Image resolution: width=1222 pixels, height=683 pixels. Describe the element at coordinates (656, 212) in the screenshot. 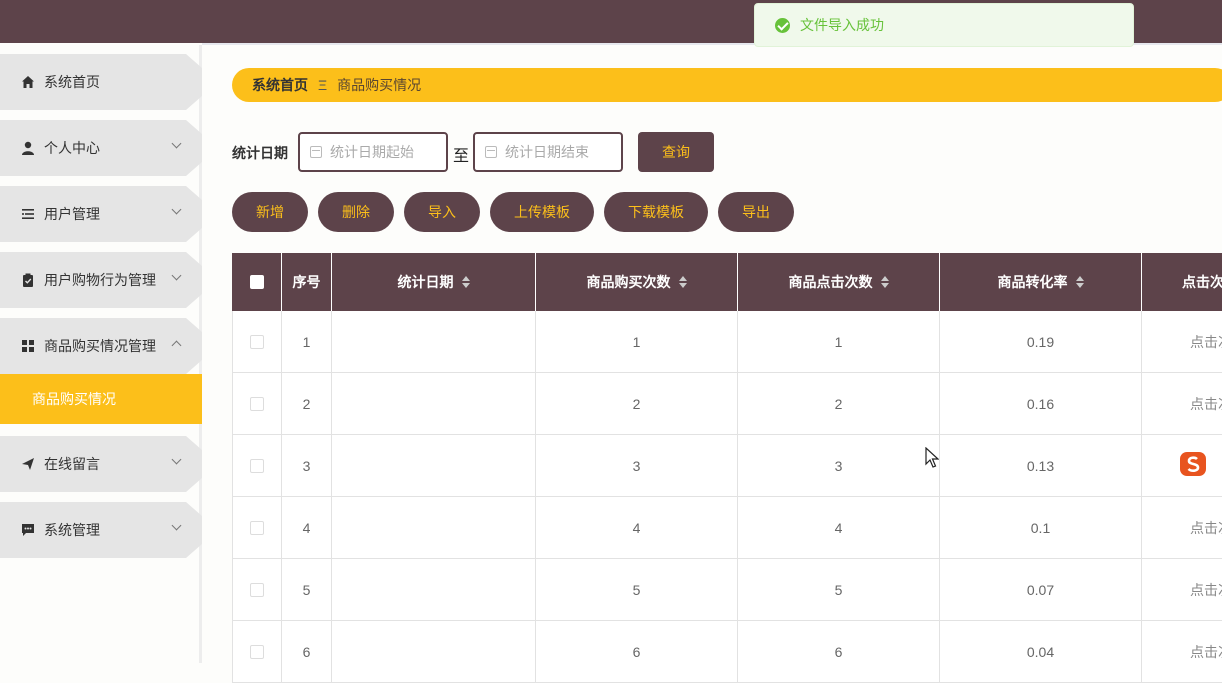

I see `download-template-button: 下载模板` at that location.